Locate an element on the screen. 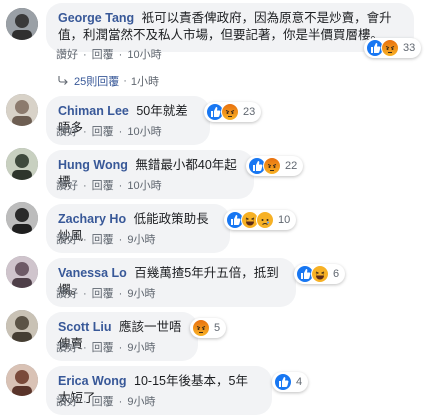 The height and width of the screenshot is (417, 441). comment-text: 衹可以責香俾政府，因為原意不是炒賣，會升 is located at coordinates (266, 18).